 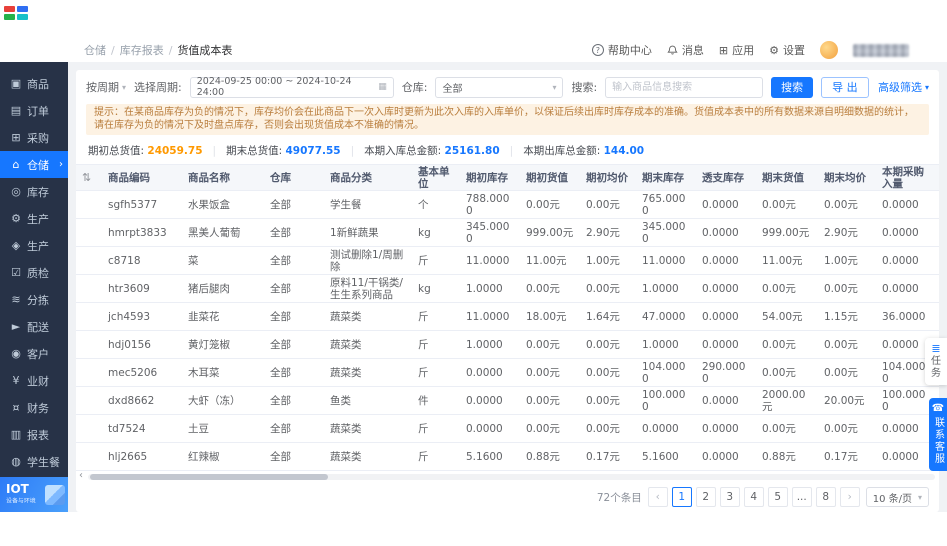 I want to click on page-size-select: 10 条/页 ▾, so click(x=897, y=497).